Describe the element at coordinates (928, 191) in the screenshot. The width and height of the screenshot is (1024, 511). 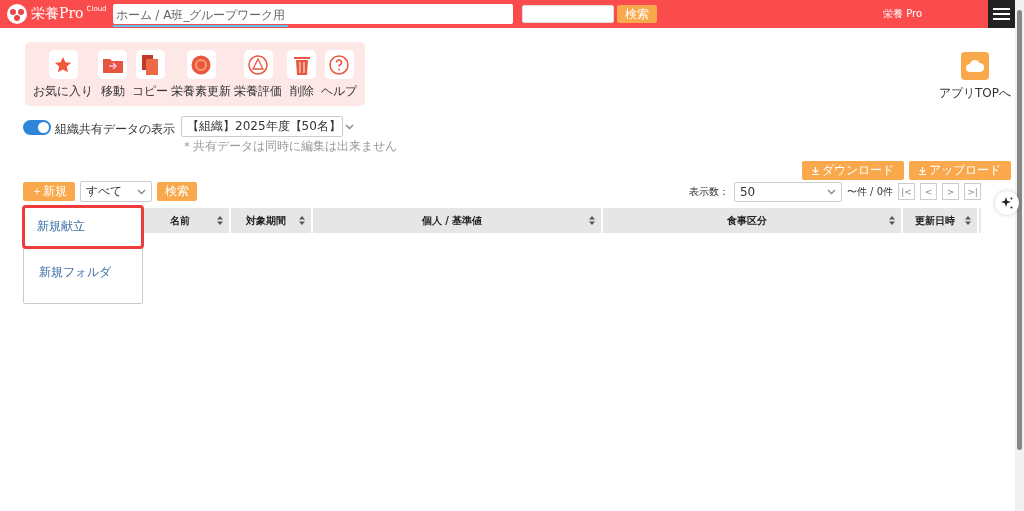
I see `pager-button: <` at that location.